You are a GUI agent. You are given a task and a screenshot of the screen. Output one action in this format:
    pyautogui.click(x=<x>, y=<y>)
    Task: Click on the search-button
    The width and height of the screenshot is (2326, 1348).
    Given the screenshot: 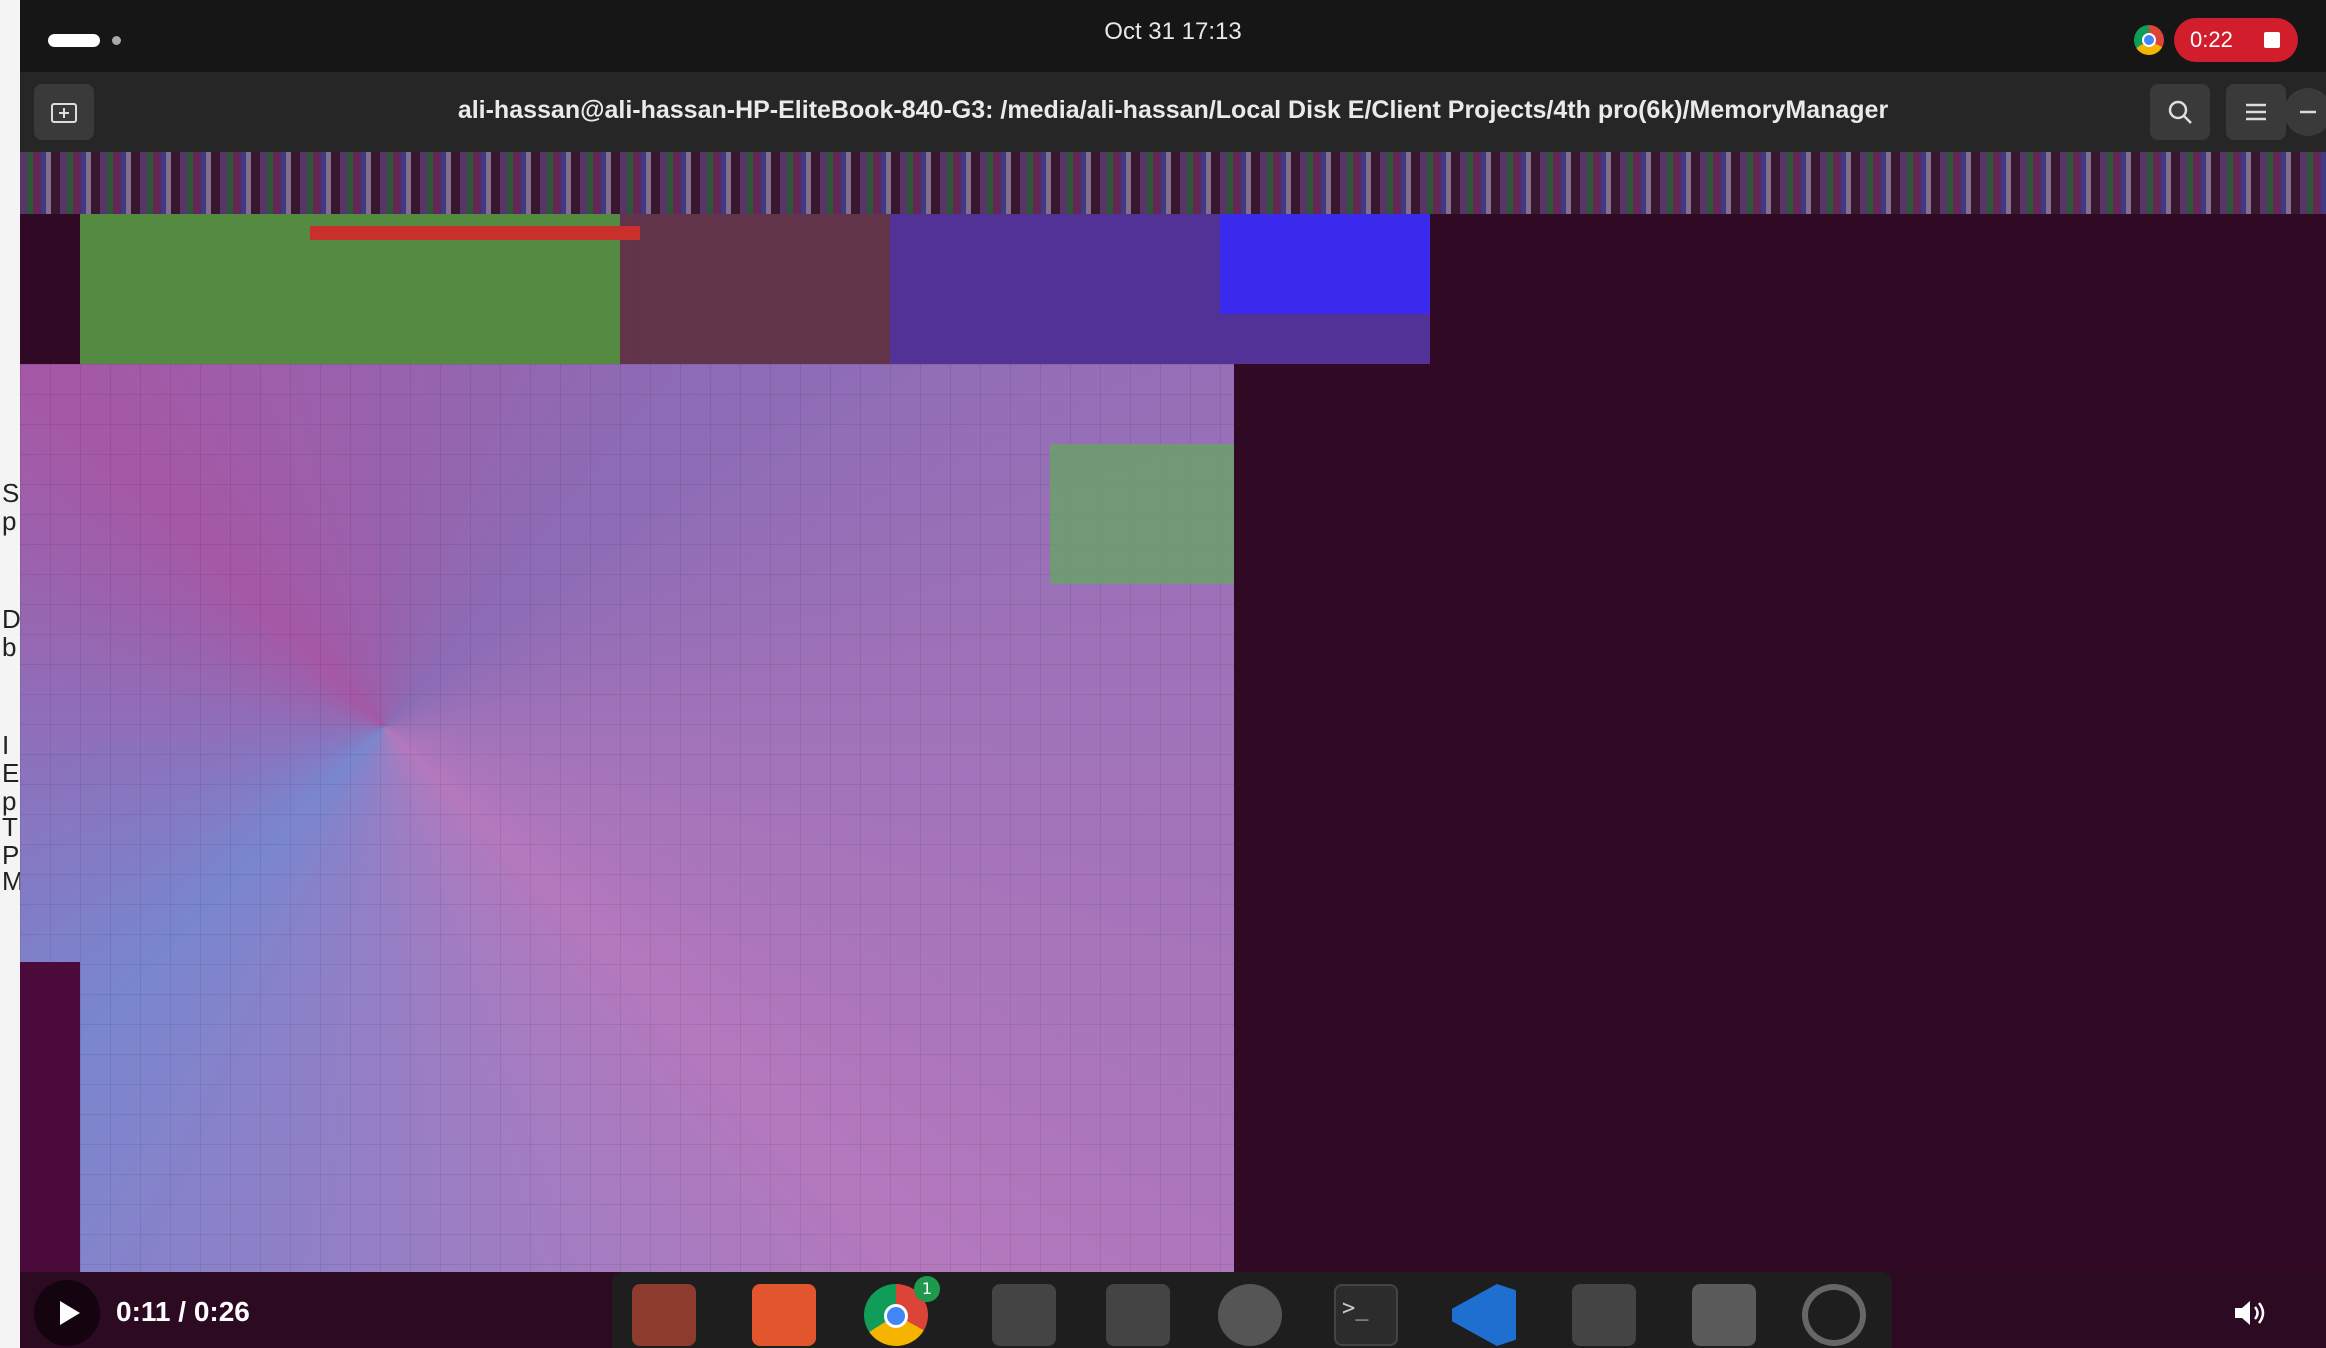 What is the action you would take?
    pyautogui.click(x=2180, y=112)
    